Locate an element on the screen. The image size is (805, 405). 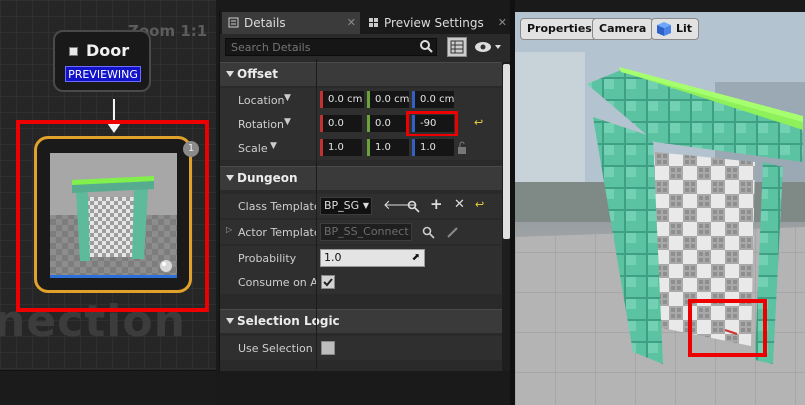
lit-button: Lit is located at coordinates (675, 29).